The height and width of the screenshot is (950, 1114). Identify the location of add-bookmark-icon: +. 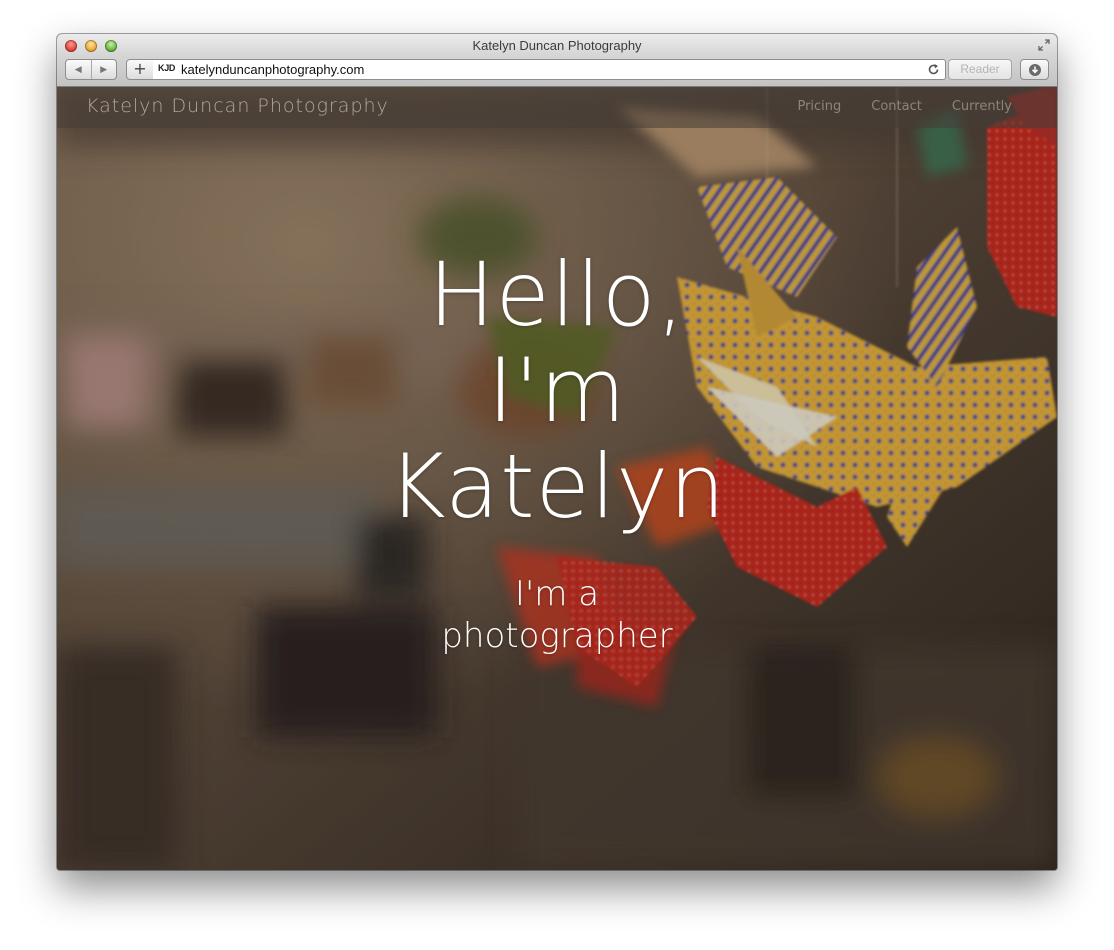
(140, 69).